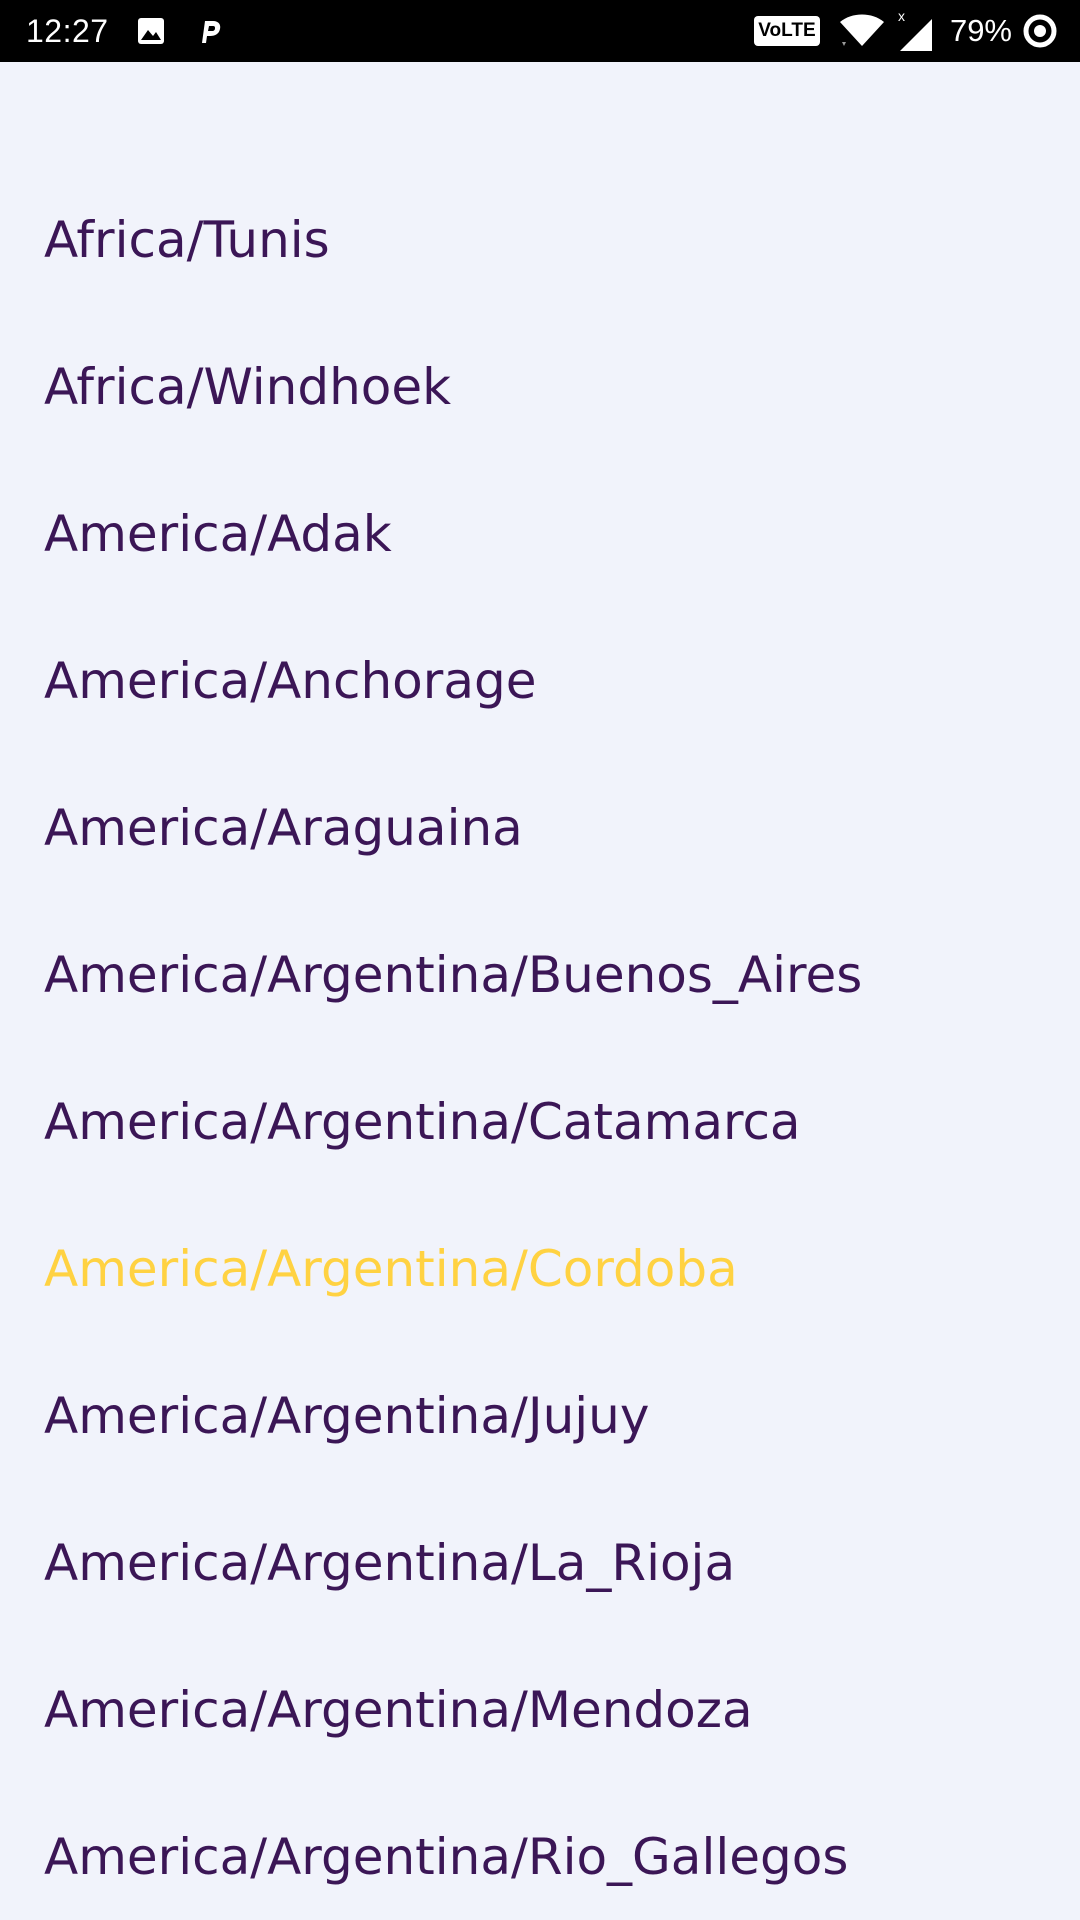  Describe the element at coordinates (915, 30) in the screenshot. I see `signal-icon: x` at that location.